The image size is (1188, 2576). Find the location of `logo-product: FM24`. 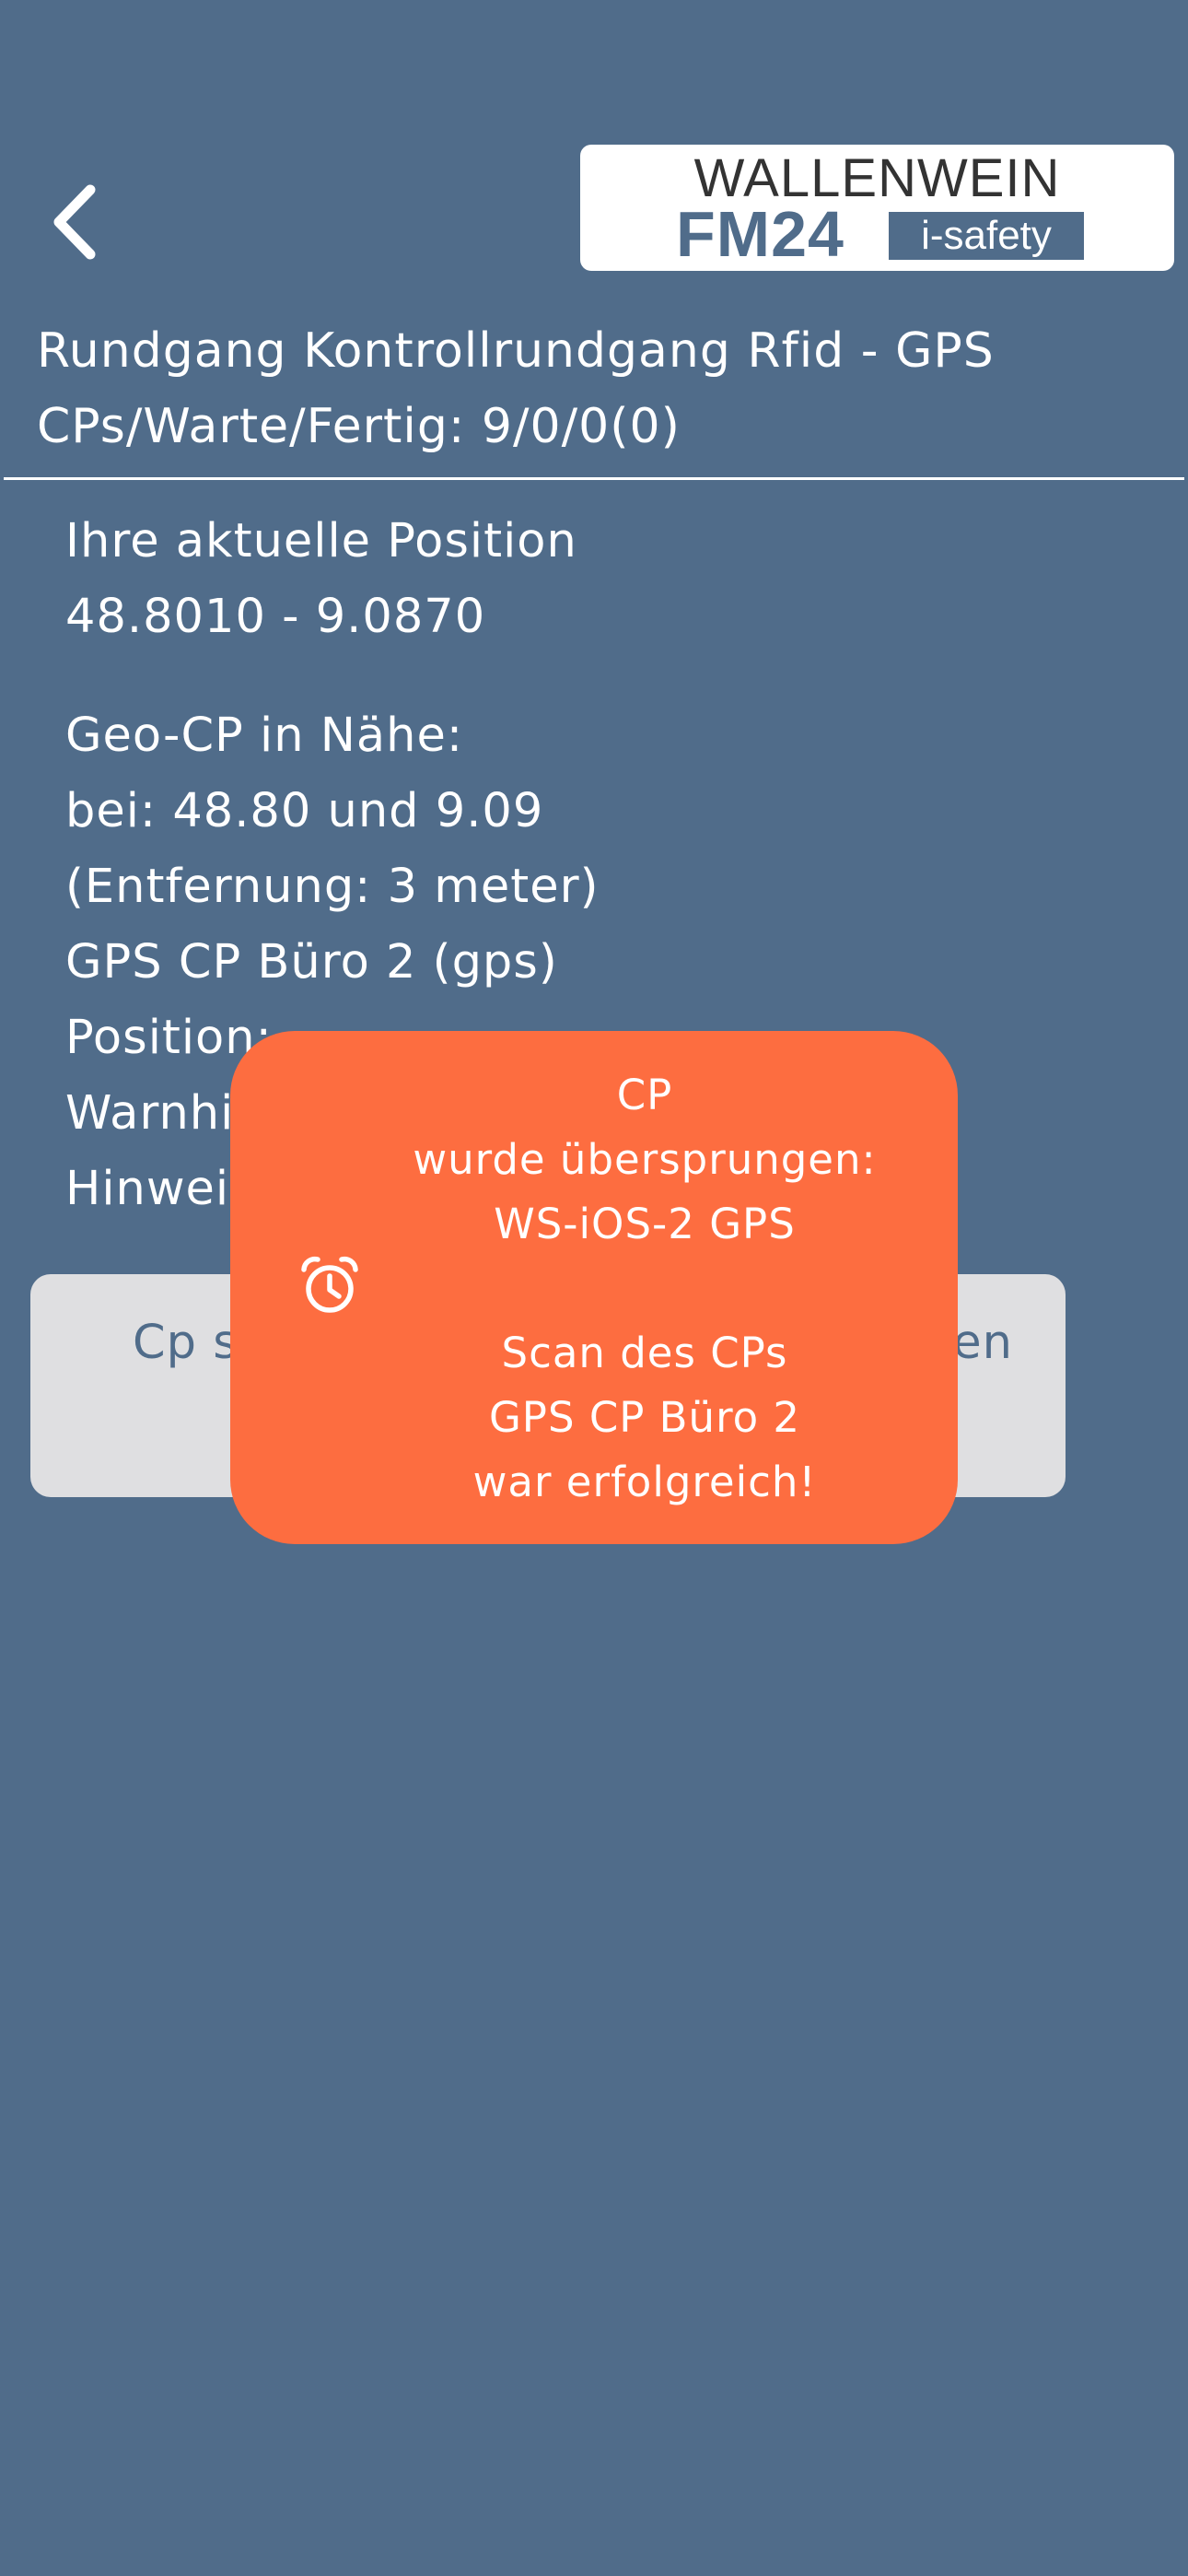

logo-product: FM24 is located at coordinates (760, 234).